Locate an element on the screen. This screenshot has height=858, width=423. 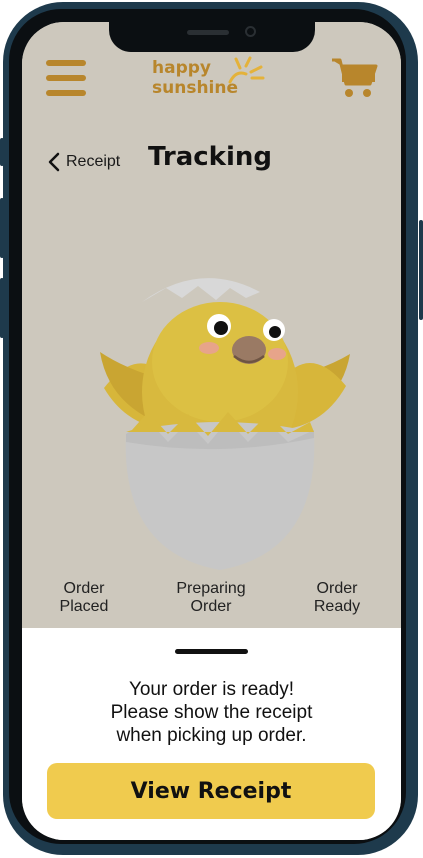
step-order-placed: Order Placed is located at coordinates (84, 597).